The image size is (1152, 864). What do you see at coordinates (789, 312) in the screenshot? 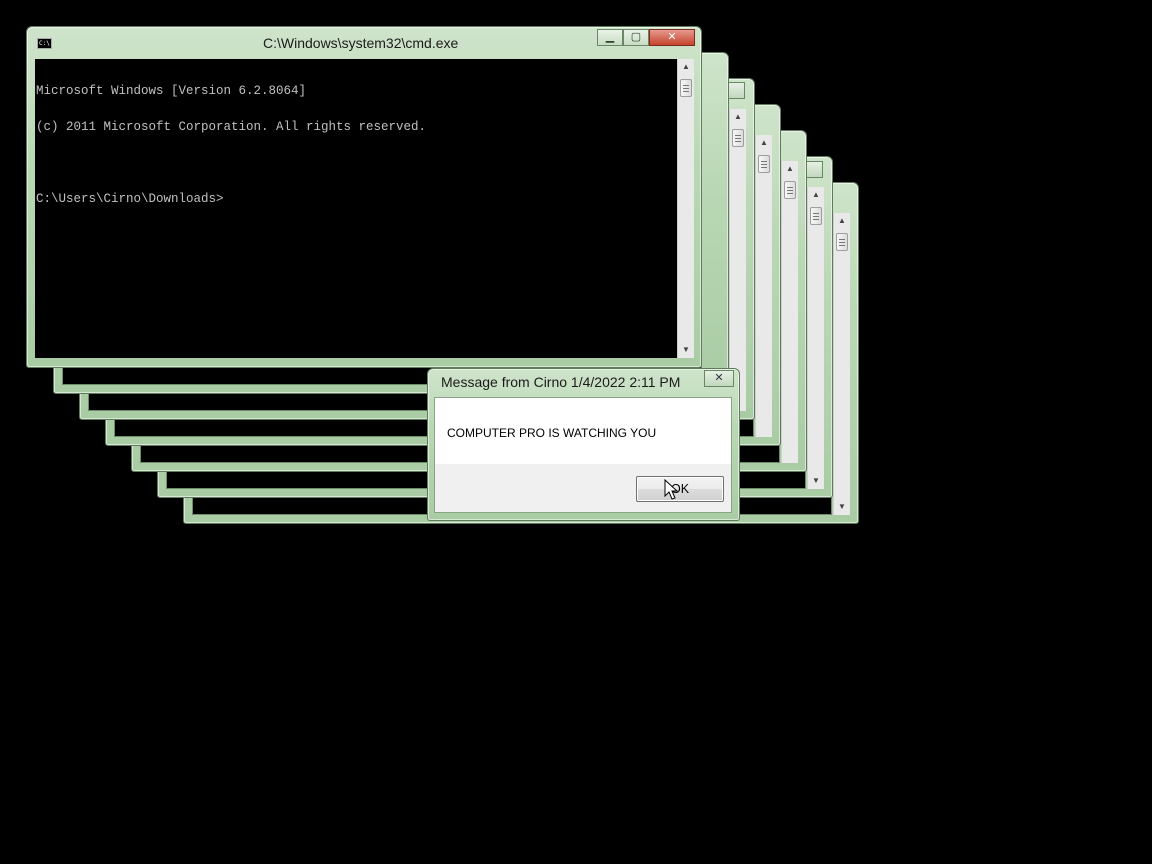
I see `background-window-4-scrollbar: ▲` at bounding box center [789, 312].